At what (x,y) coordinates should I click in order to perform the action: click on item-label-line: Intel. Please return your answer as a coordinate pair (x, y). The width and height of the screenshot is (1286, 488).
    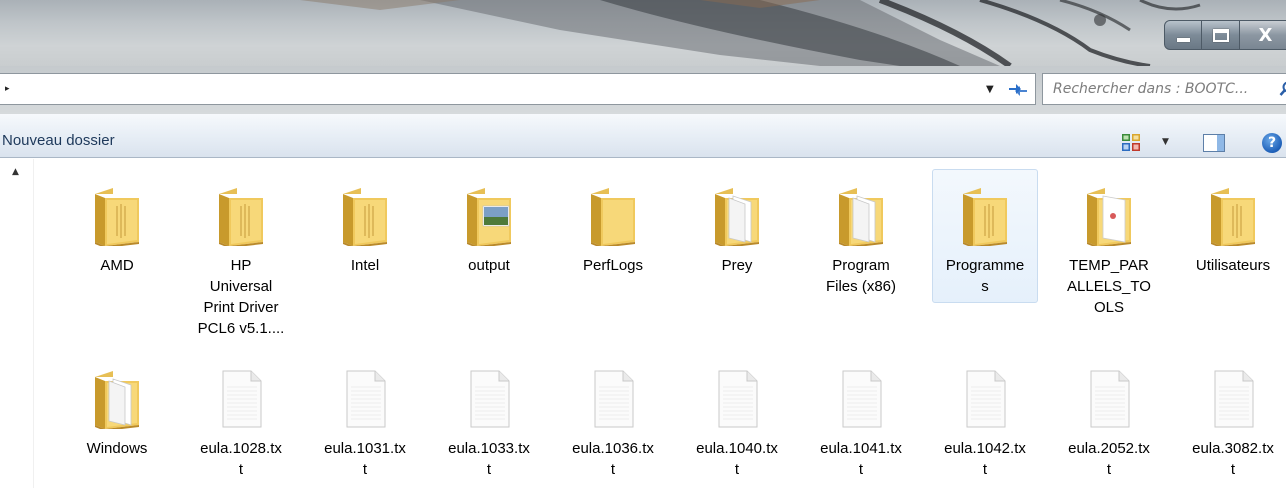
    Looking at the image, I should click on (365, 265).